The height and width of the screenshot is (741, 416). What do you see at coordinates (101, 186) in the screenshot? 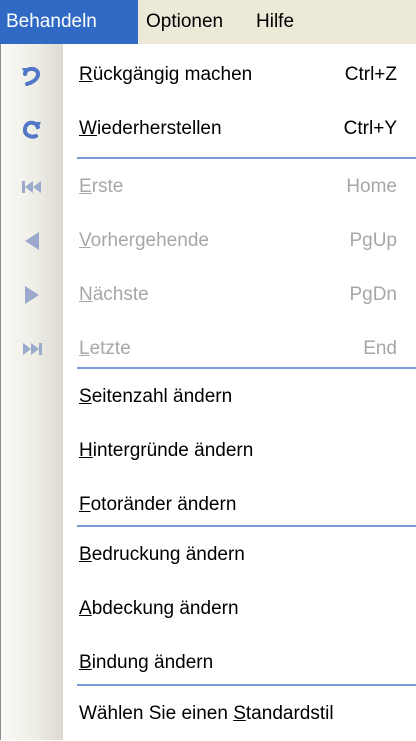
I see `menu-item-label: Erste` at bounding box center [101, 186].